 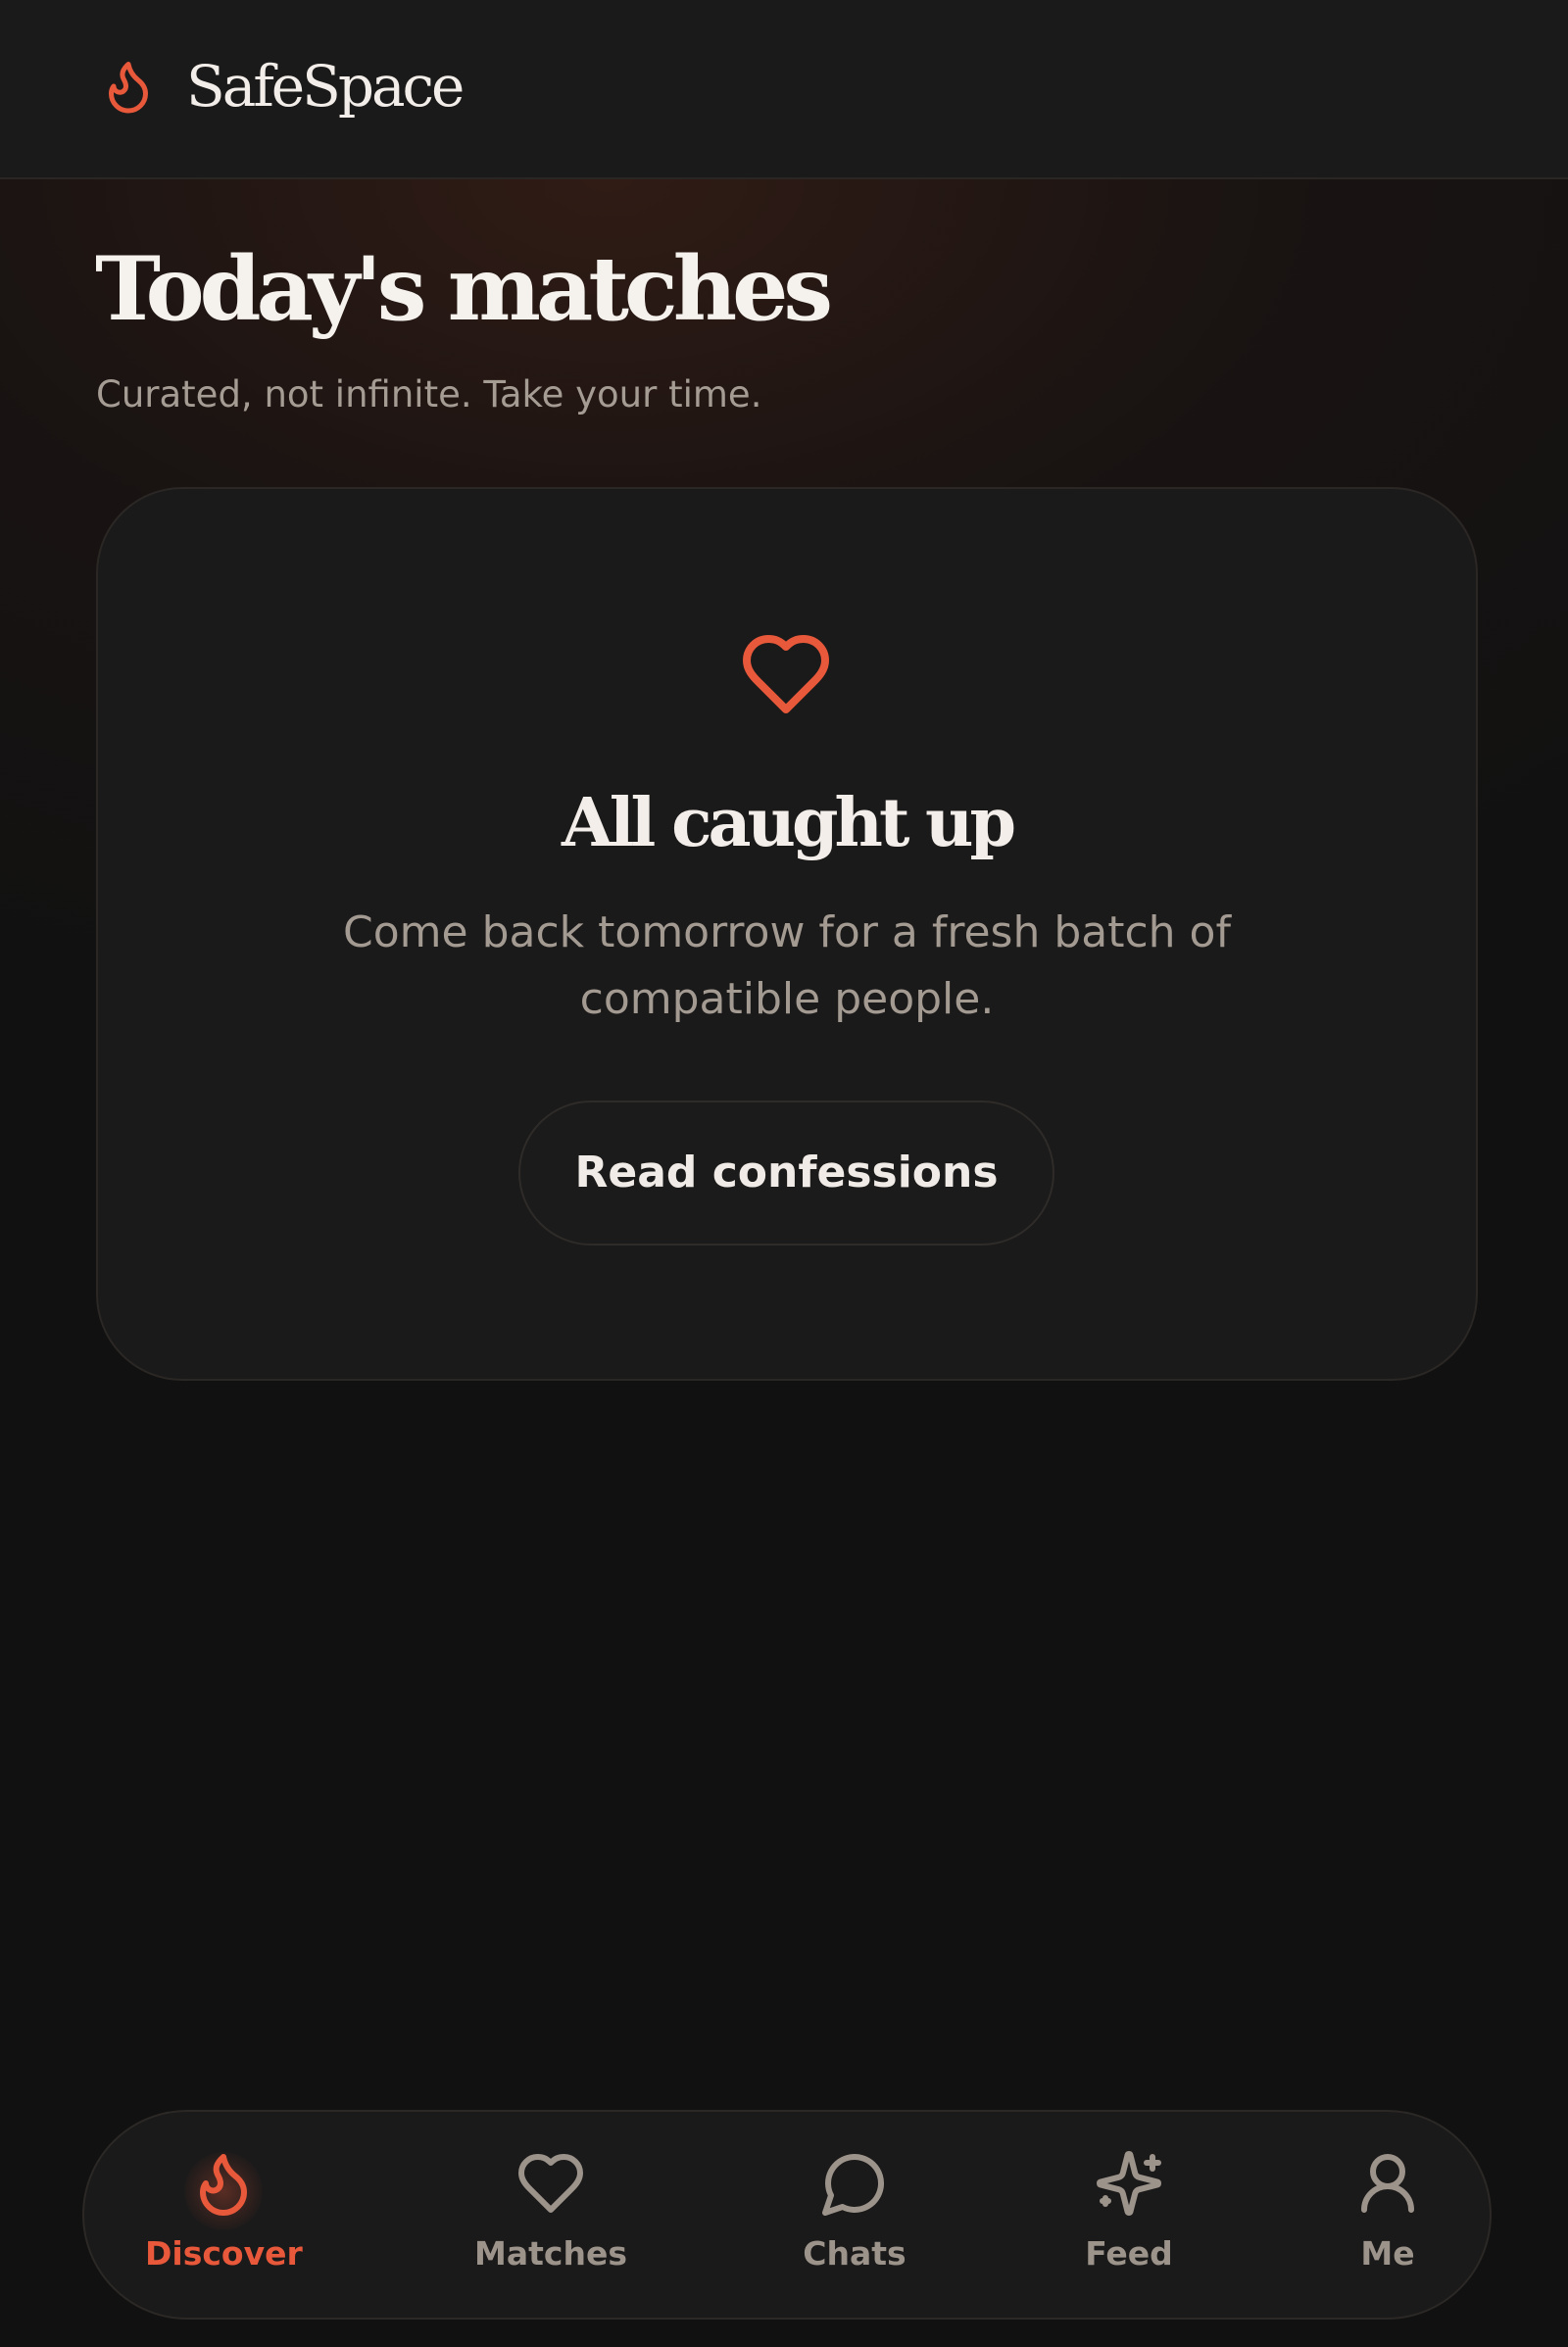 I want to click on chat-bubble-icon, so click(x=853, y=2185).